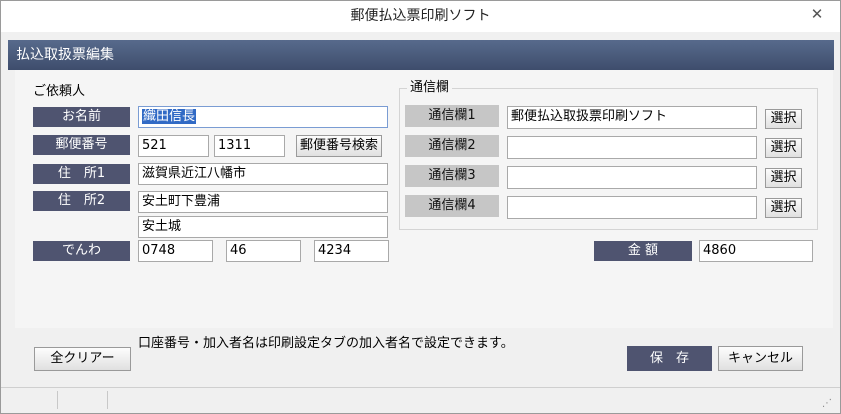 This screenshot has height=414, width=841. Describe the element at coordinates (760, 358) in the screenshot. I see `cancel-button: キャンセル` at that location.